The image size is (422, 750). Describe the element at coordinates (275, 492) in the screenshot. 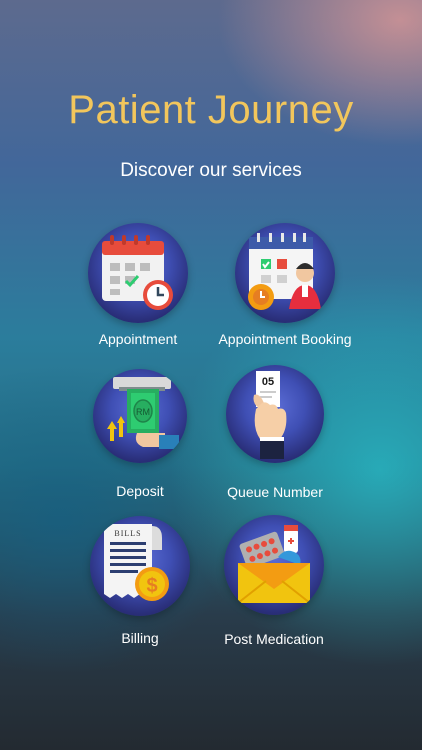

I see `service-label: Queue Number` at that location.